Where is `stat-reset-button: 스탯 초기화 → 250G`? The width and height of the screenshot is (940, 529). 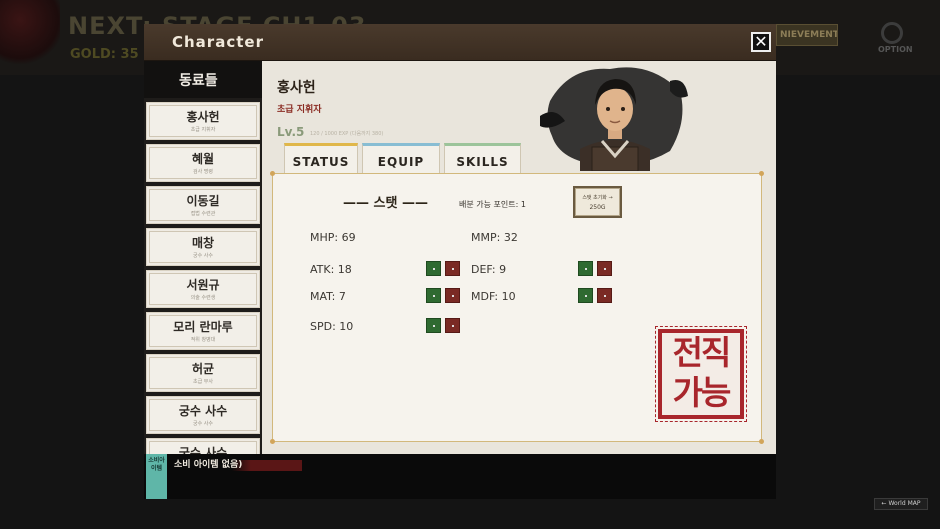
stat-reset-button: 스탯 초기화 → 250G is located at coordinates (597, 202).